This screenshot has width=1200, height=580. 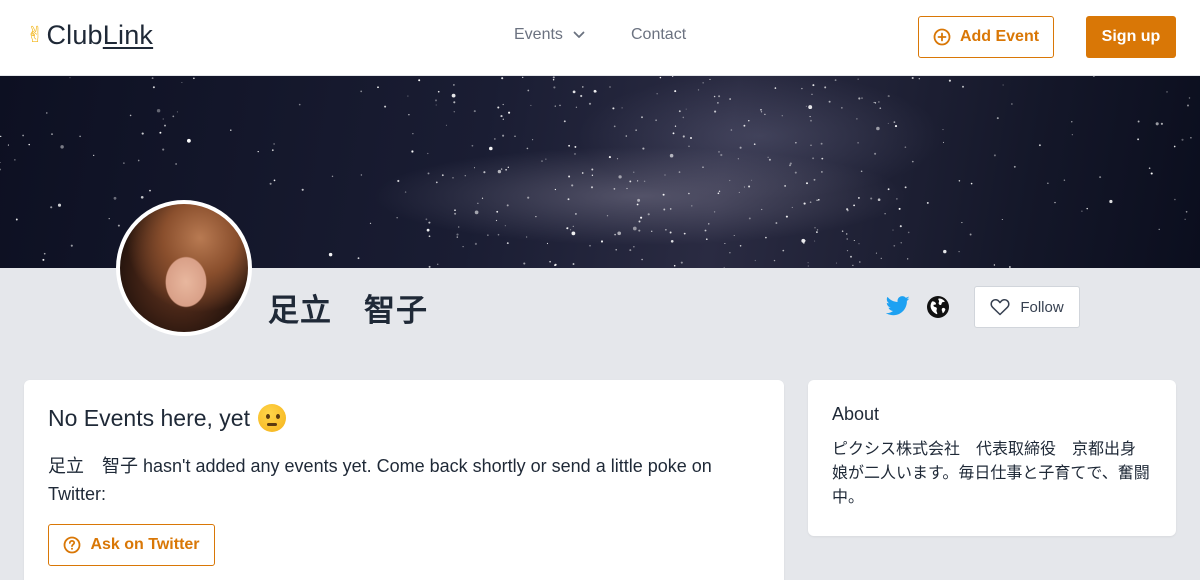 I want to click on nav-contact-link: Contact, so click(x=658, y=35).